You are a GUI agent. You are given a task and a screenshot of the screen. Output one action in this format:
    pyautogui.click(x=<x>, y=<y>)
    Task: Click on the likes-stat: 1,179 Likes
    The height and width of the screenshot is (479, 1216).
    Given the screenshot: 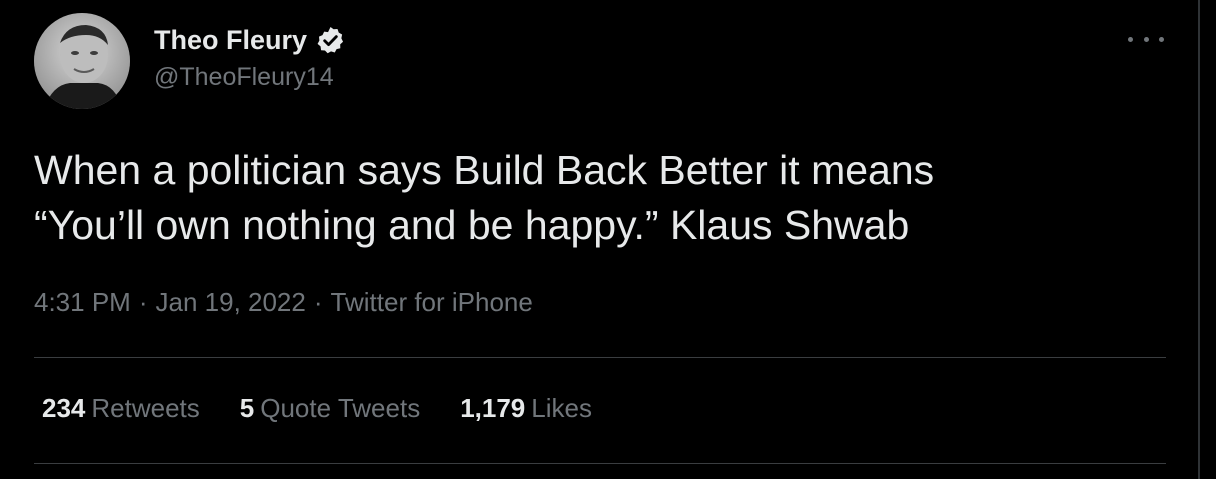 What is the action you would take?
    pyautogui.click(x=526, y=408)
    